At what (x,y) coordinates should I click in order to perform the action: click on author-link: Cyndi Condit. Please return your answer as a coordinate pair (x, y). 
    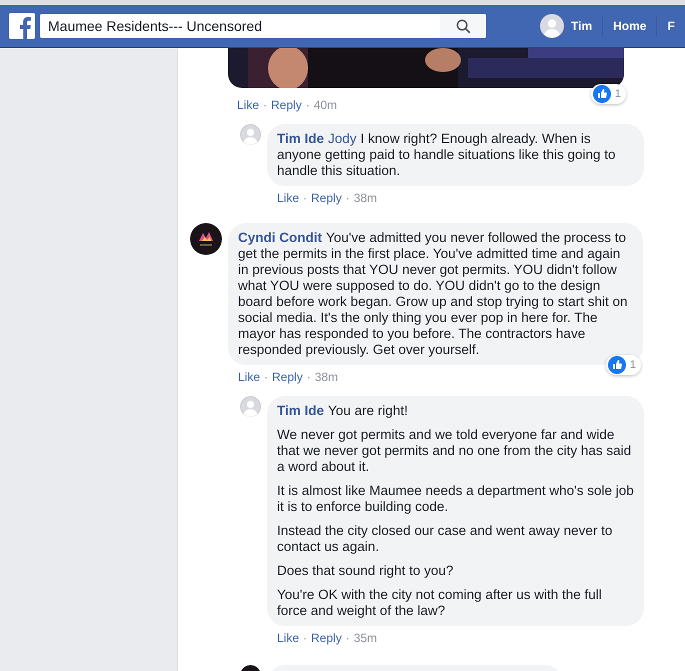
    Looking at the image, I should click on (280, 237).